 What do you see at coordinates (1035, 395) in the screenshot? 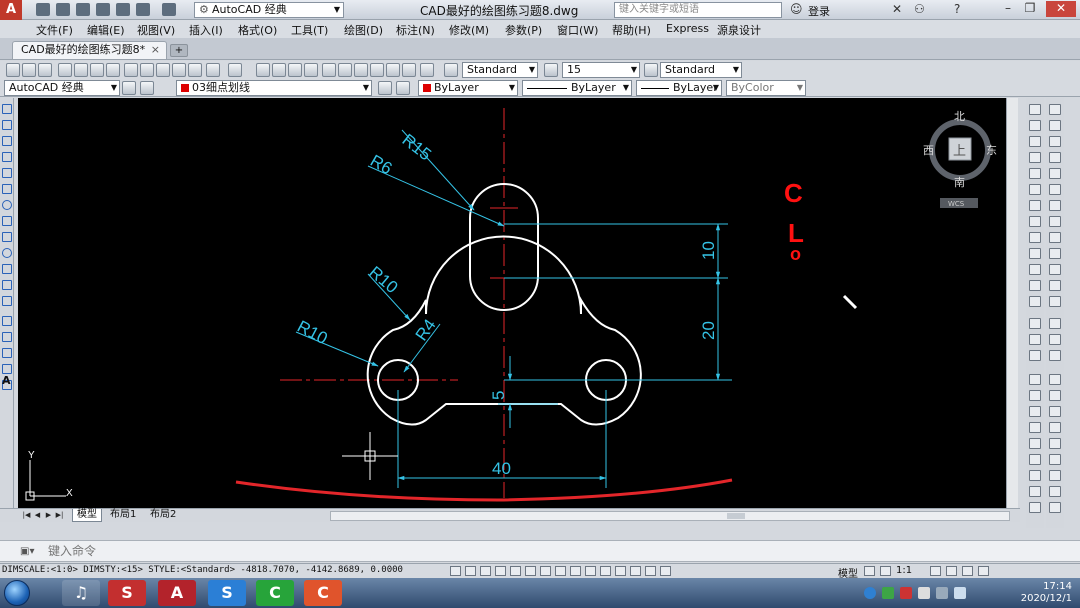
I see `aligned-dim-icon` at bounding box center [1035, 395].